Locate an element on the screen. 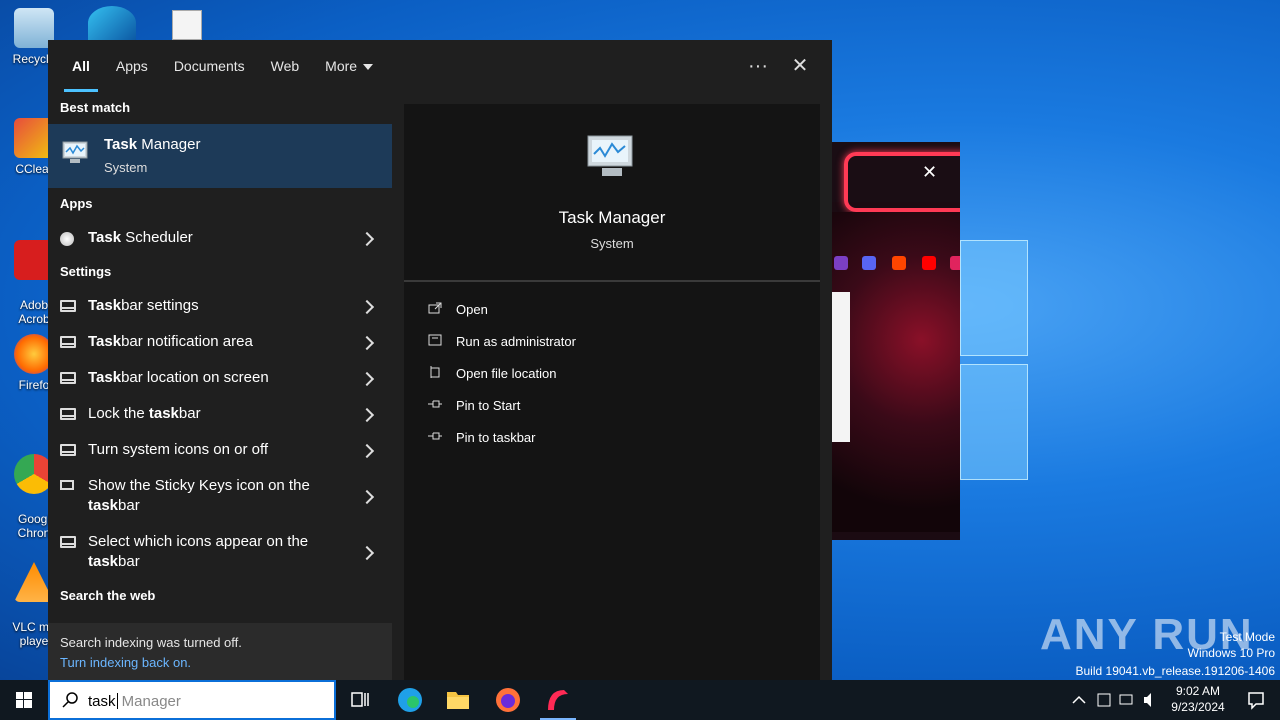 The width and height of the screenshot is (1280, 720). taskbar-opera-gx is located at coordinates (558, 700).